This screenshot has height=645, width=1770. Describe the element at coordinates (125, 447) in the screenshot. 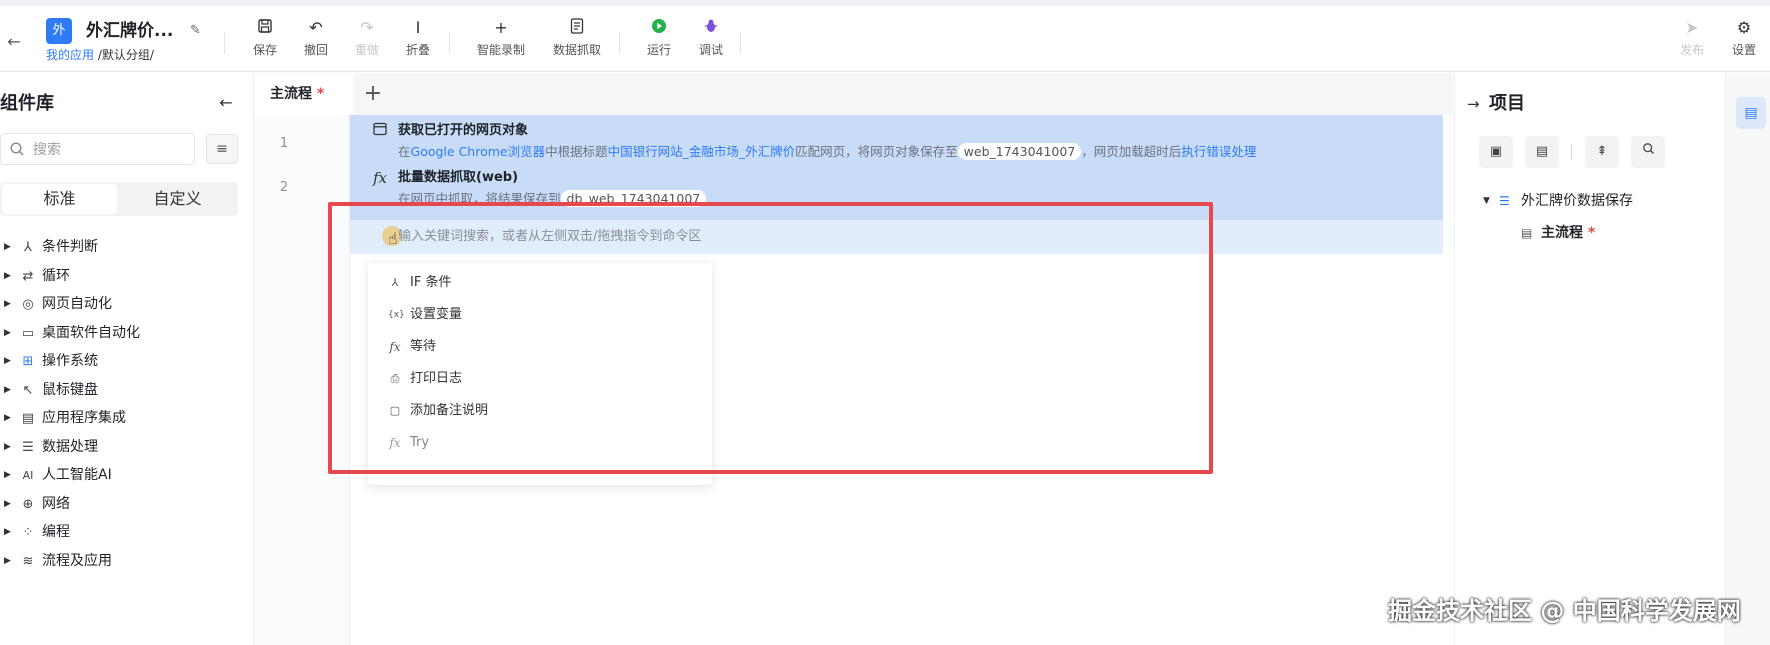

I see `category-item: ▶ ☰ 数据处理` at that location.